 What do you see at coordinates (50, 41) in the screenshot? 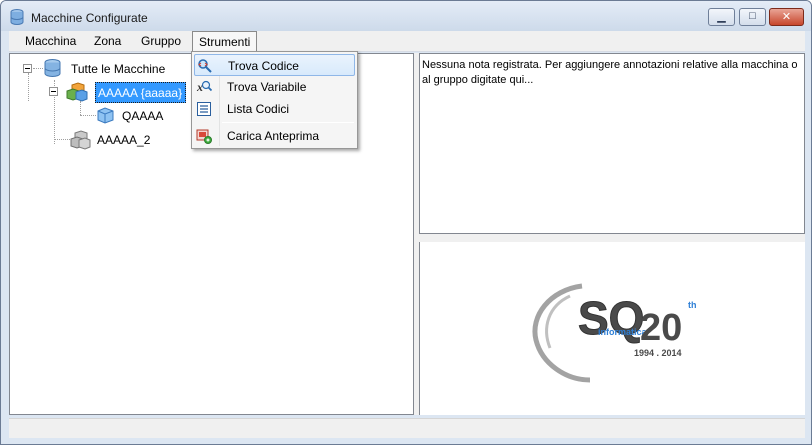
I see `menu-macchina: Macchina` at bounding box center [50, 41].